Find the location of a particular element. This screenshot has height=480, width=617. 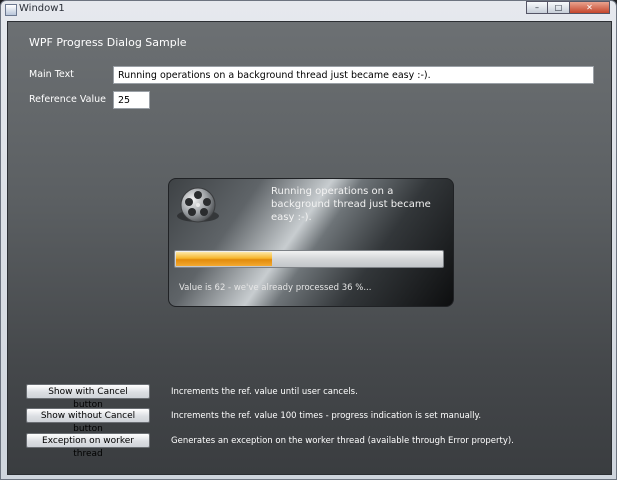

progress-bar-fill is located at coordinates (224, 259).